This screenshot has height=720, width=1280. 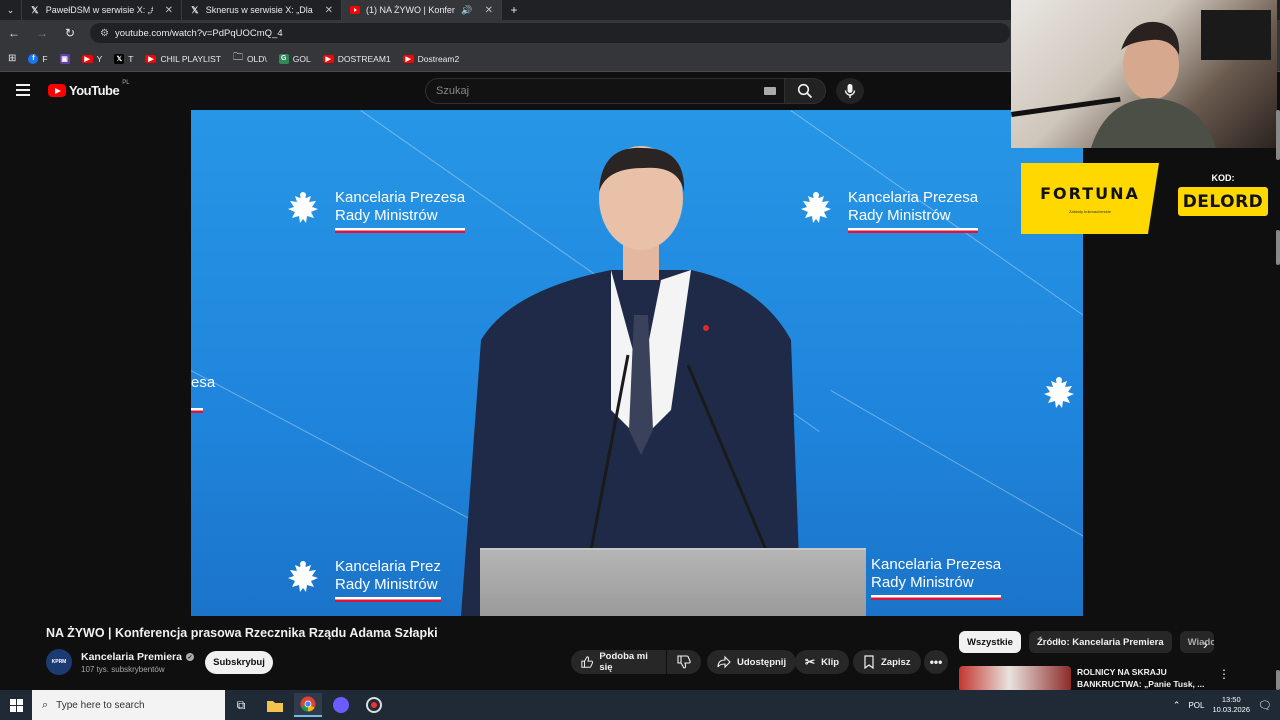 I want to click on app-taskbar-button, so click(x=341, y=705).